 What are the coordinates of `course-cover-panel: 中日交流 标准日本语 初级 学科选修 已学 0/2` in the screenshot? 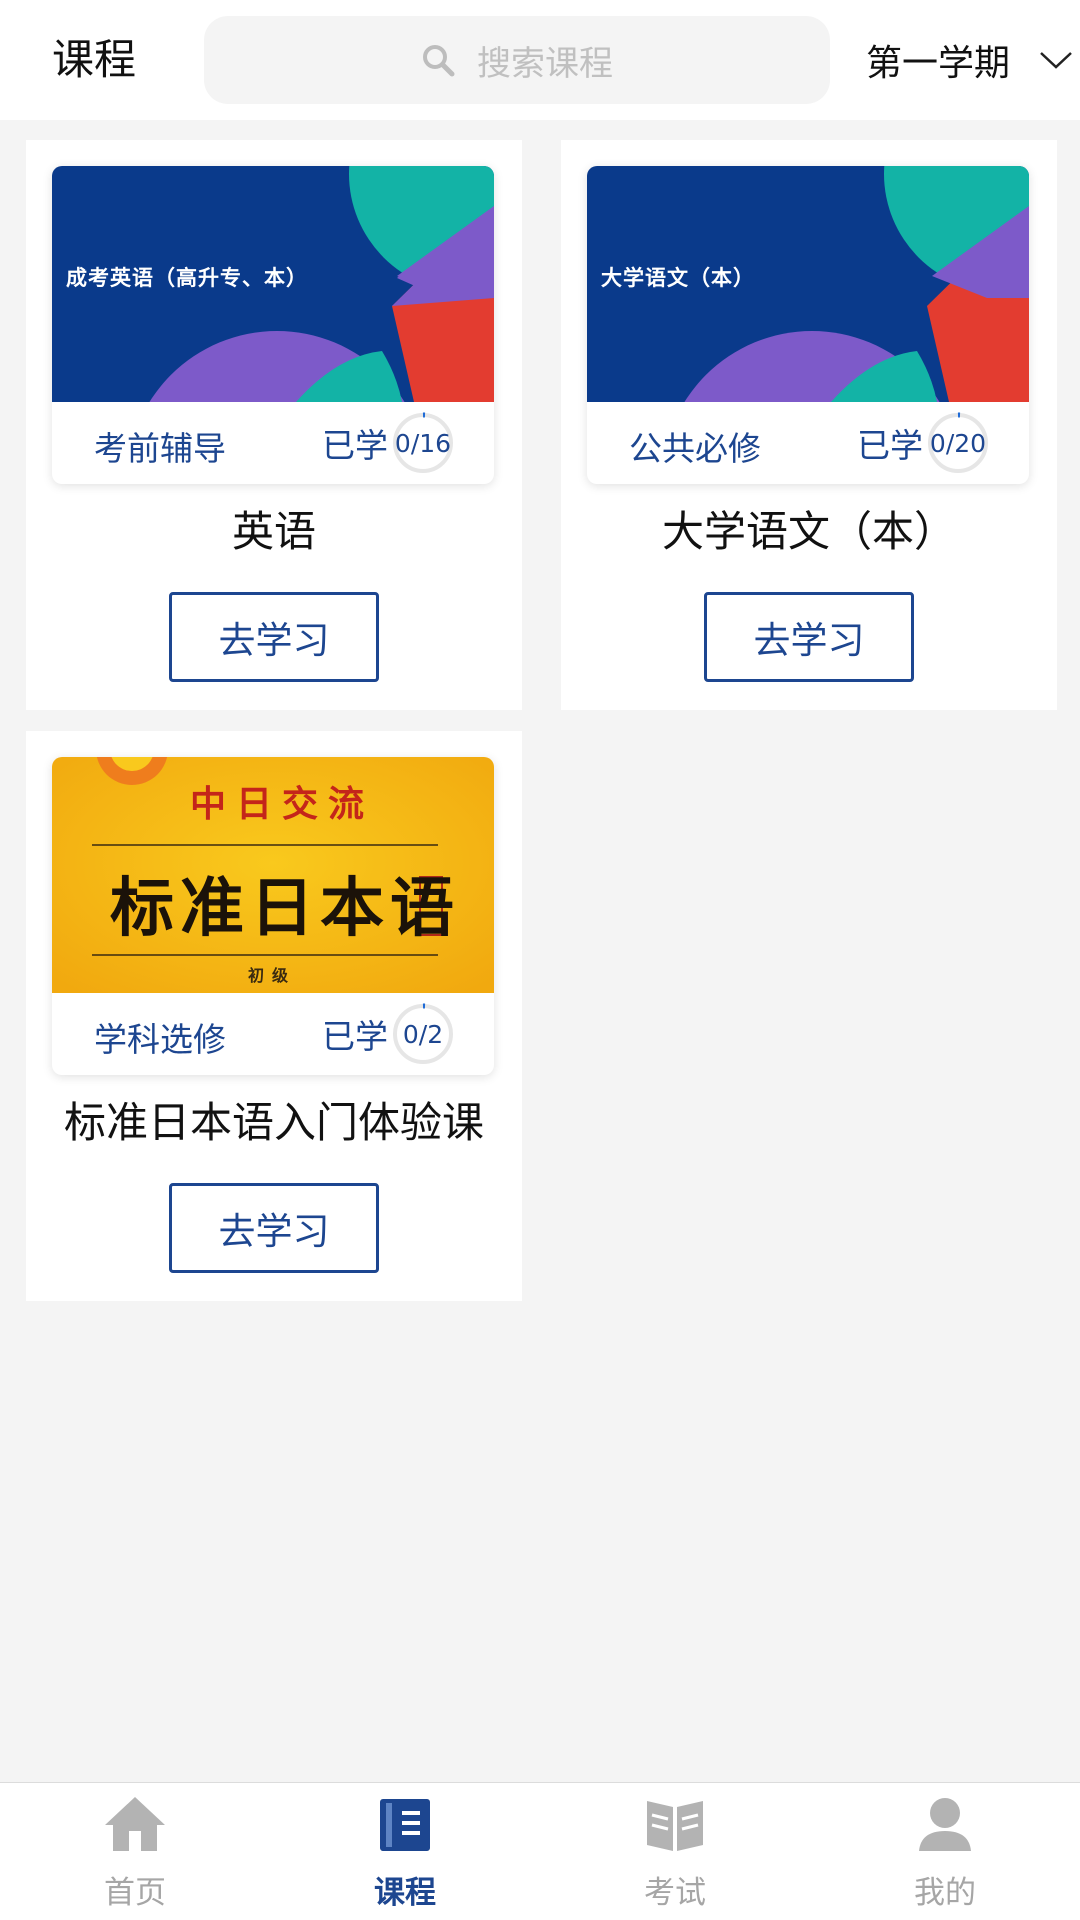 It's located at (273, 916).